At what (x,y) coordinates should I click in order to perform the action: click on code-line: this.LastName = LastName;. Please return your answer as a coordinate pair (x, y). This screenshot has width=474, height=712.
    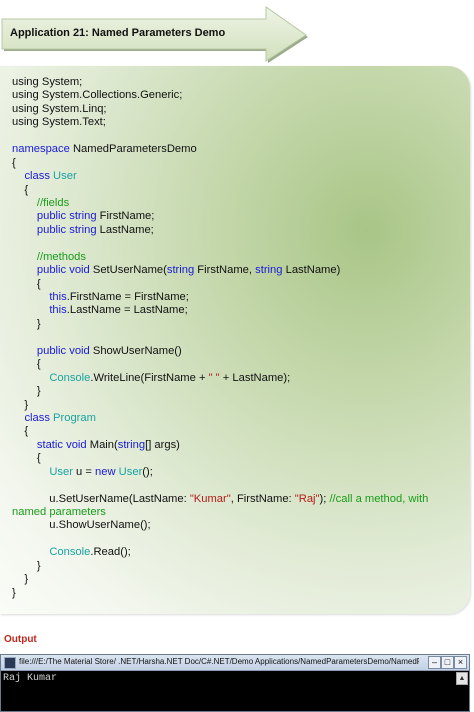
    Looking at the image, I should click on (238, 310).